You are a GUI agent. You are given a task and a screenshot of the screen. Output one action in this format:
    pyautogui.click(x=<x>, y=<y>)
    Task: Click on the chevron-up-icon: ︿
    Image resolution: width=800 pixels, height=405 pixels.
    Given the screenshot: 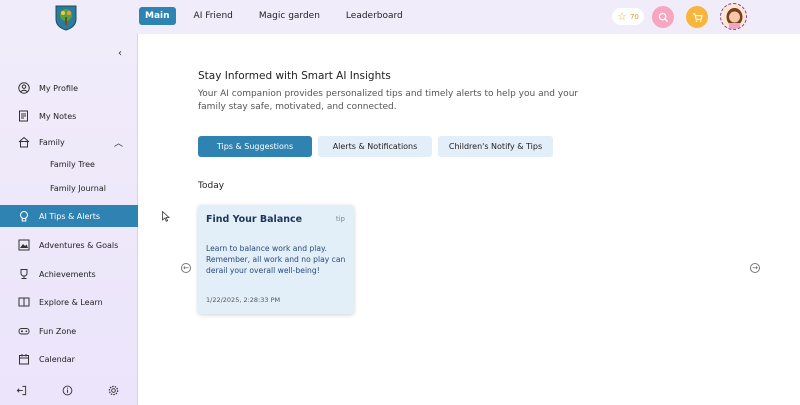 What is the action you would take?
    pyautogui.click(x=118, y=142)
    